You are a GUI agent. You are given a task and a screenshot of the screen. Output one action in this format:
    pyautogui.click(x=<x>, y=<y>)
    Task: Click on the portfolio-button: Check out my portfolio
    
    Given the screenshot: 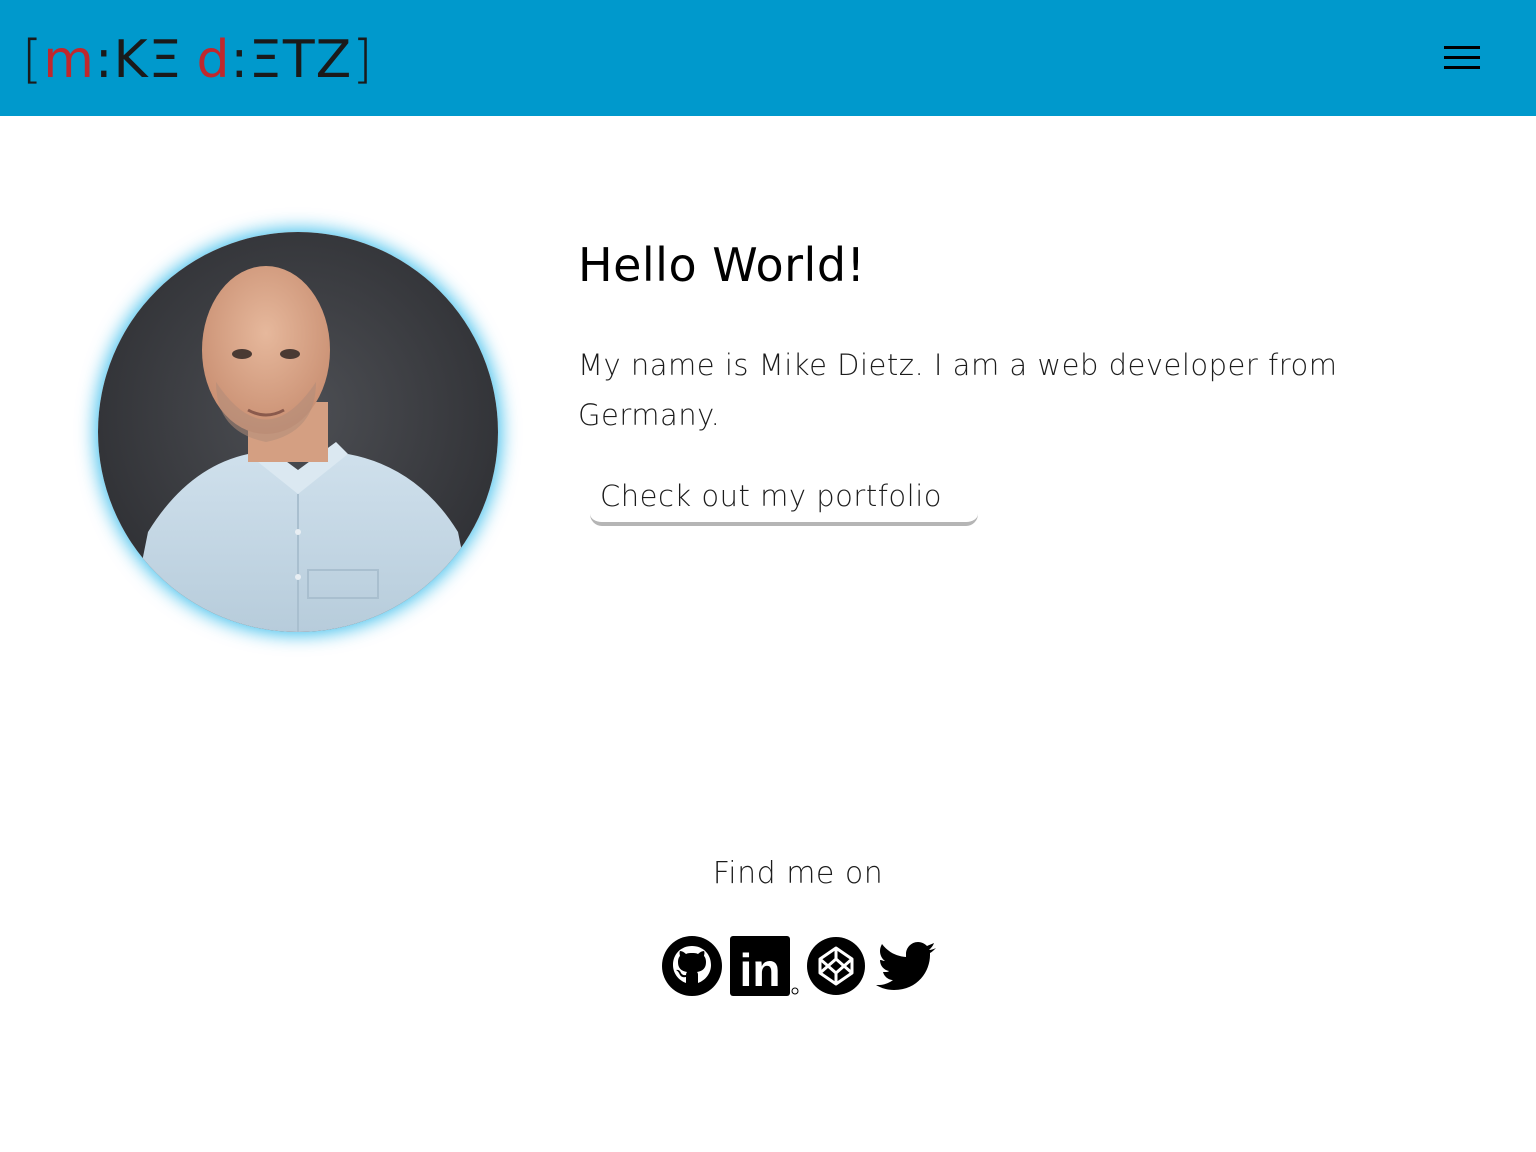 What is the action you would take?
    pyautogui.click(x=784, y=498)
    